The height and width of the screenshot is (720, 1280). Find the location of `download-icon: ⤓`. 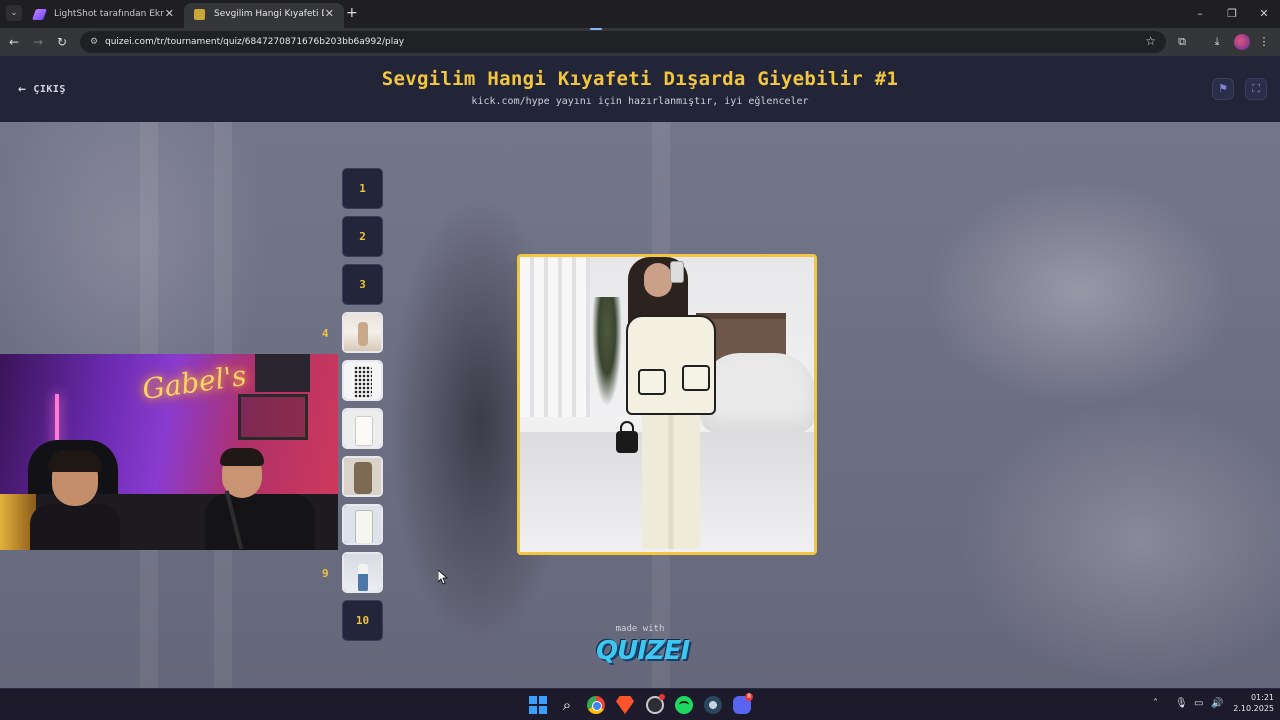

download-icon: ⤓ is located at coordinates (1217, 42).